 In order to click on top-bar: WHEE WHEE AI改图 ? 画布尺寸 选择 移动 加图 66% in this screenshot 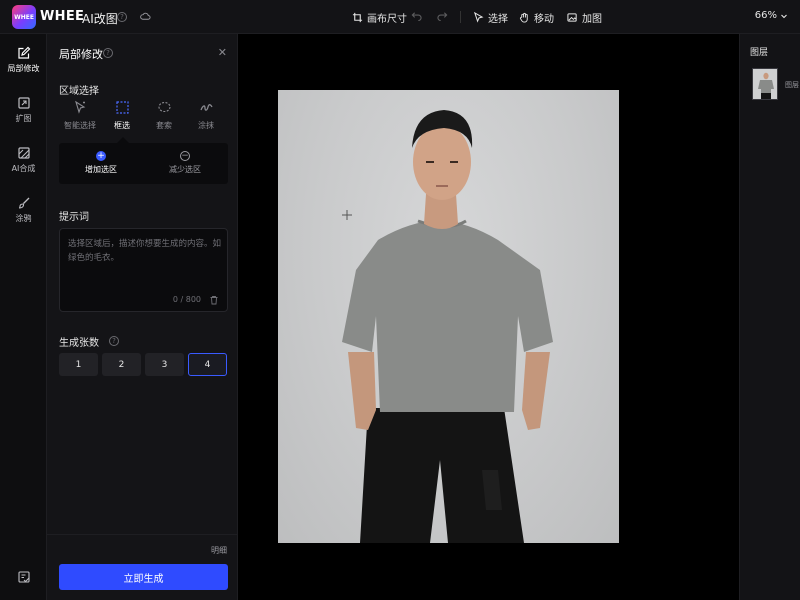, I will do `click(400, 17)`.